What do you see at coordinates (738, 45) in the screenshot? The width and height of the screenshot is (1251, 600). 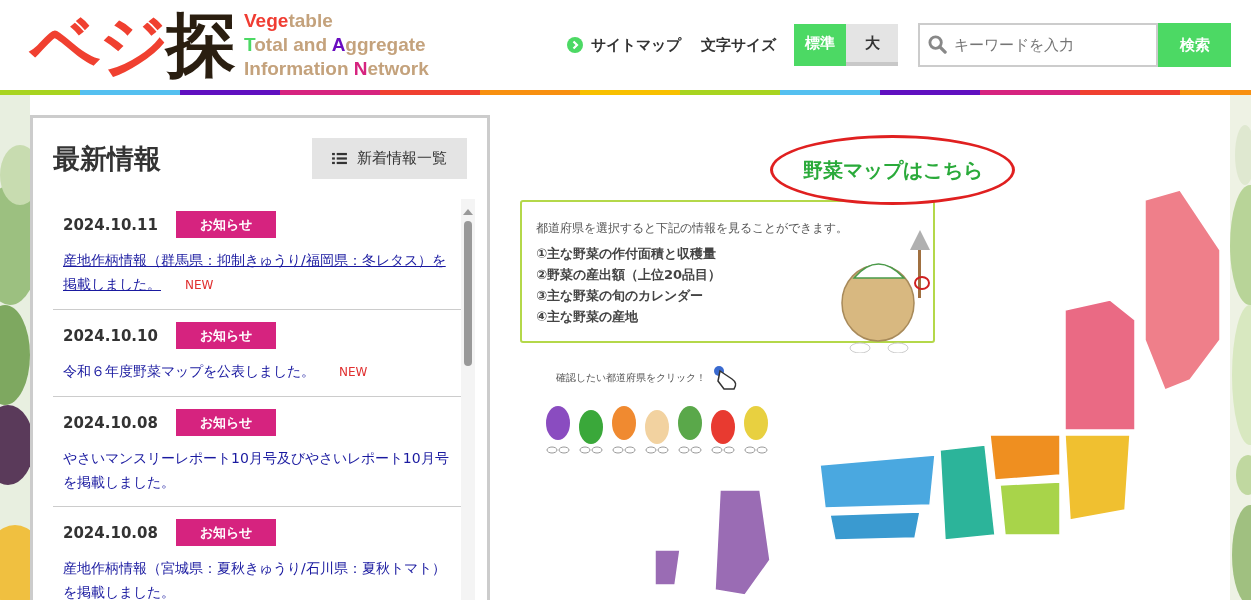 I see `font-size-label: 文字サイズ` at bounding box center [738, 45].